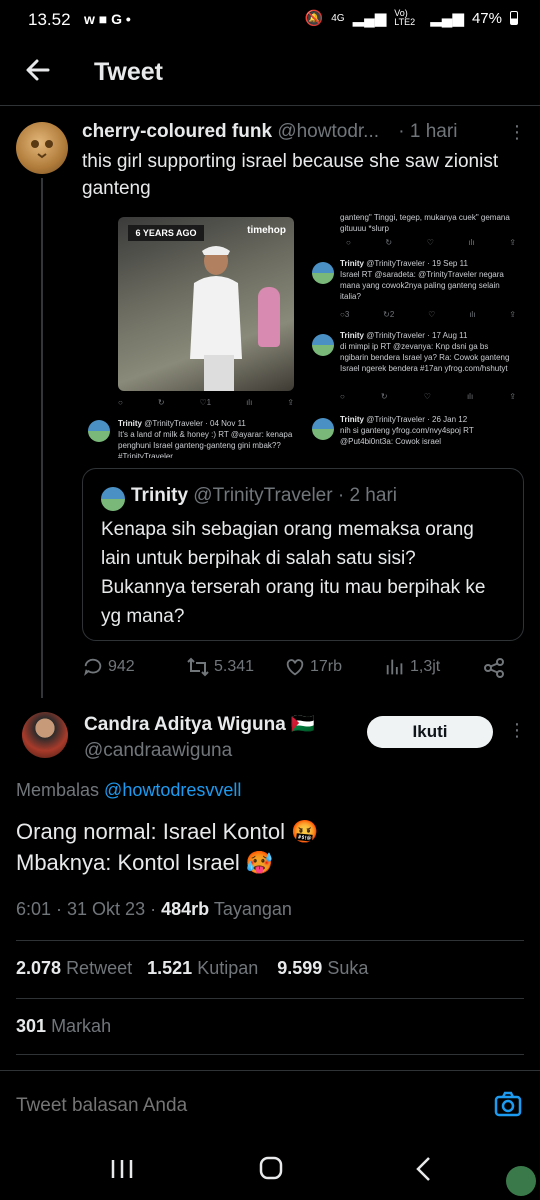 The height and width of the screenshot is (1200, 540). I want to click on engagement-stats: 2.078 Retweet 1.521 Kutipan 9.599 Suka, so click(192, 968).